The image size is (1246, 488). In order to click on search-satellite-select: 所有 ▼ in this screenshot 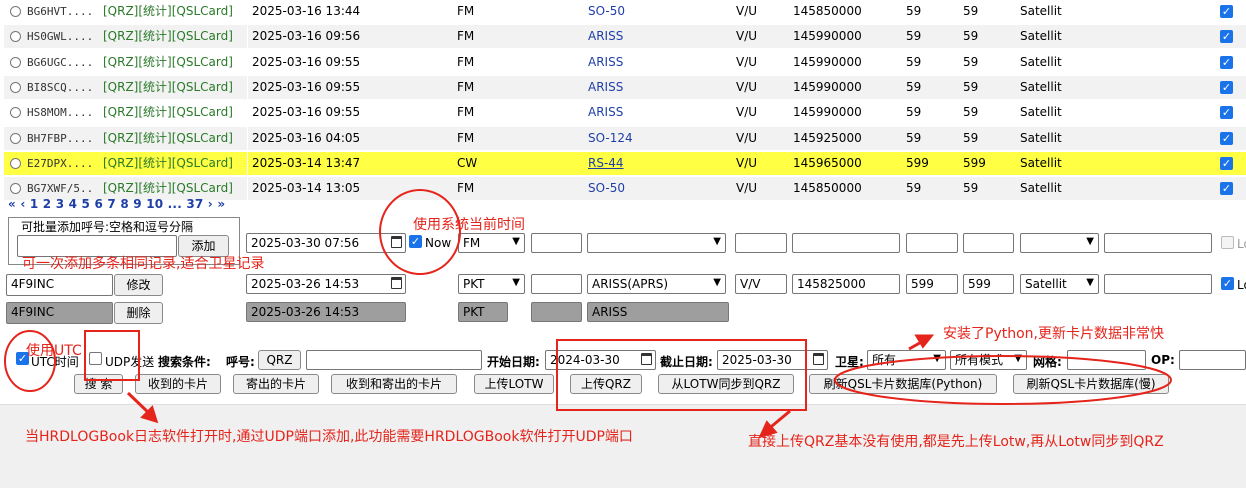, I will do `click(906, 360)`.